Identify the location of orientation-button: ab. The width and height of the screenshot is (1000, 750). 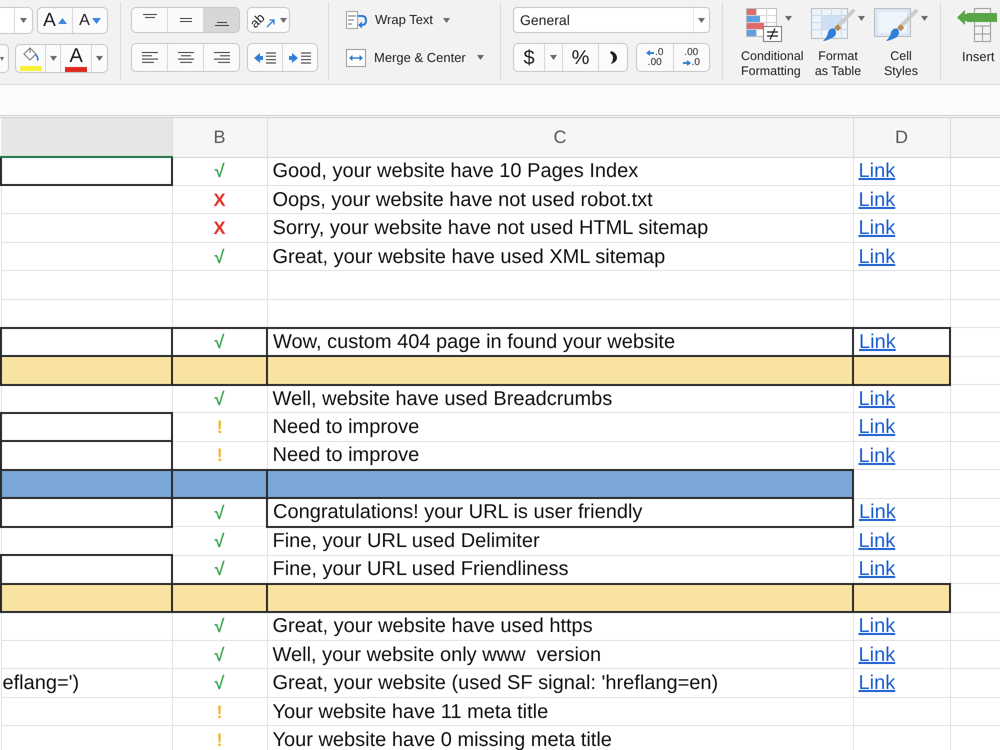
(268, 20).